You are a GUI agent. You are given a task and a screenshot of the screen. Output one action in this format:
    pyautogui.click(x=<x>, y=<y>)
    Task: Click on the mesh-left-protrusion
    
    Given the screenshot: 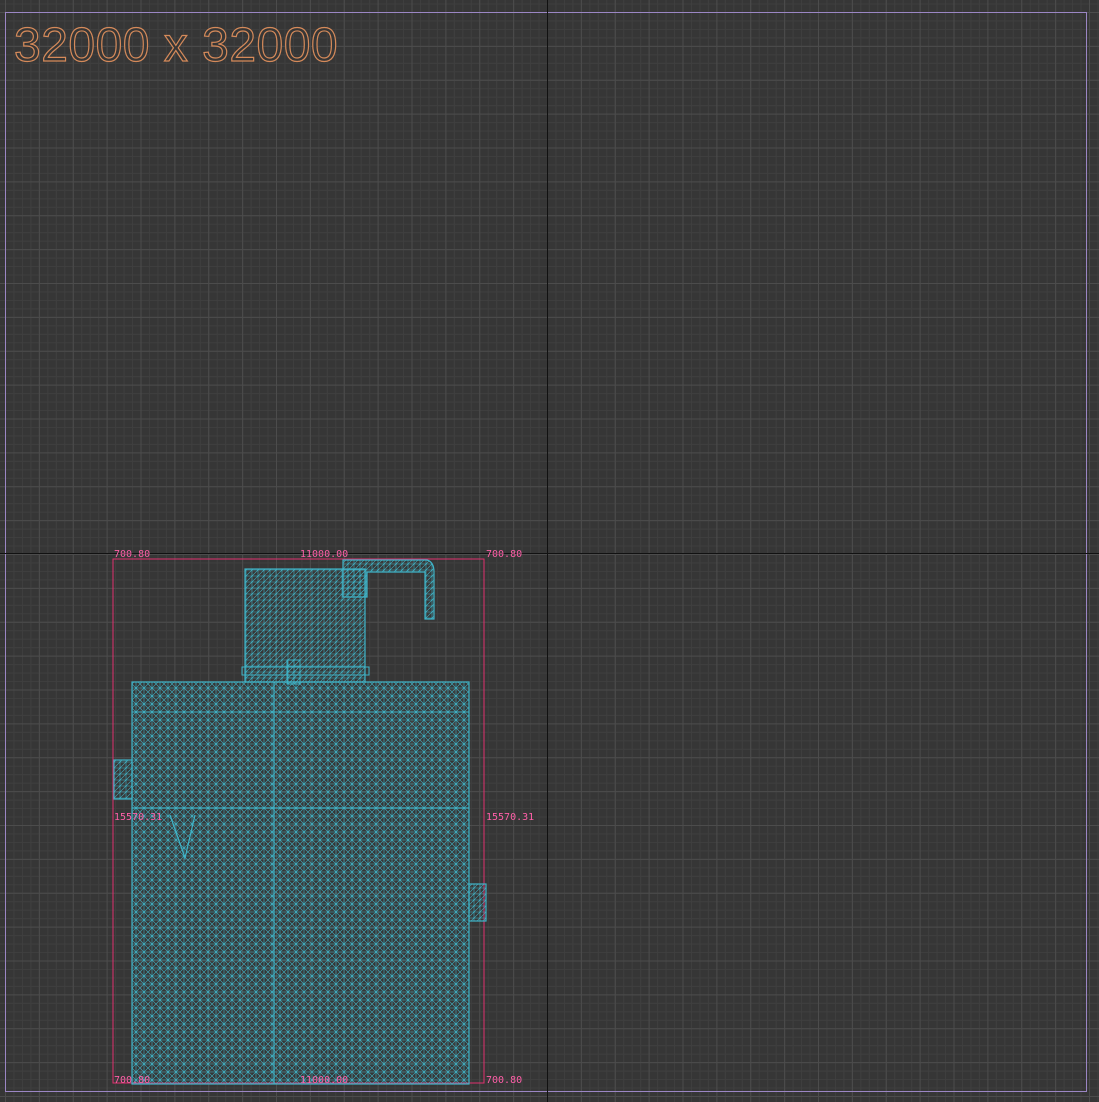 What is the action you would take?
    pyautogui.click(x=123, y=779)
    